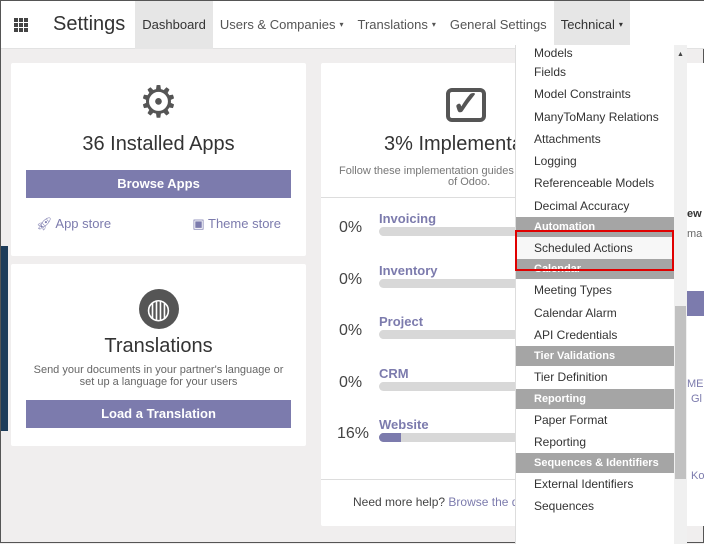 The height and width of the screenshot is (544, 704). Describe the element at coordinates (174, 24) in the screenshot. I see `menu-dashboard: Dashboard` at that location.